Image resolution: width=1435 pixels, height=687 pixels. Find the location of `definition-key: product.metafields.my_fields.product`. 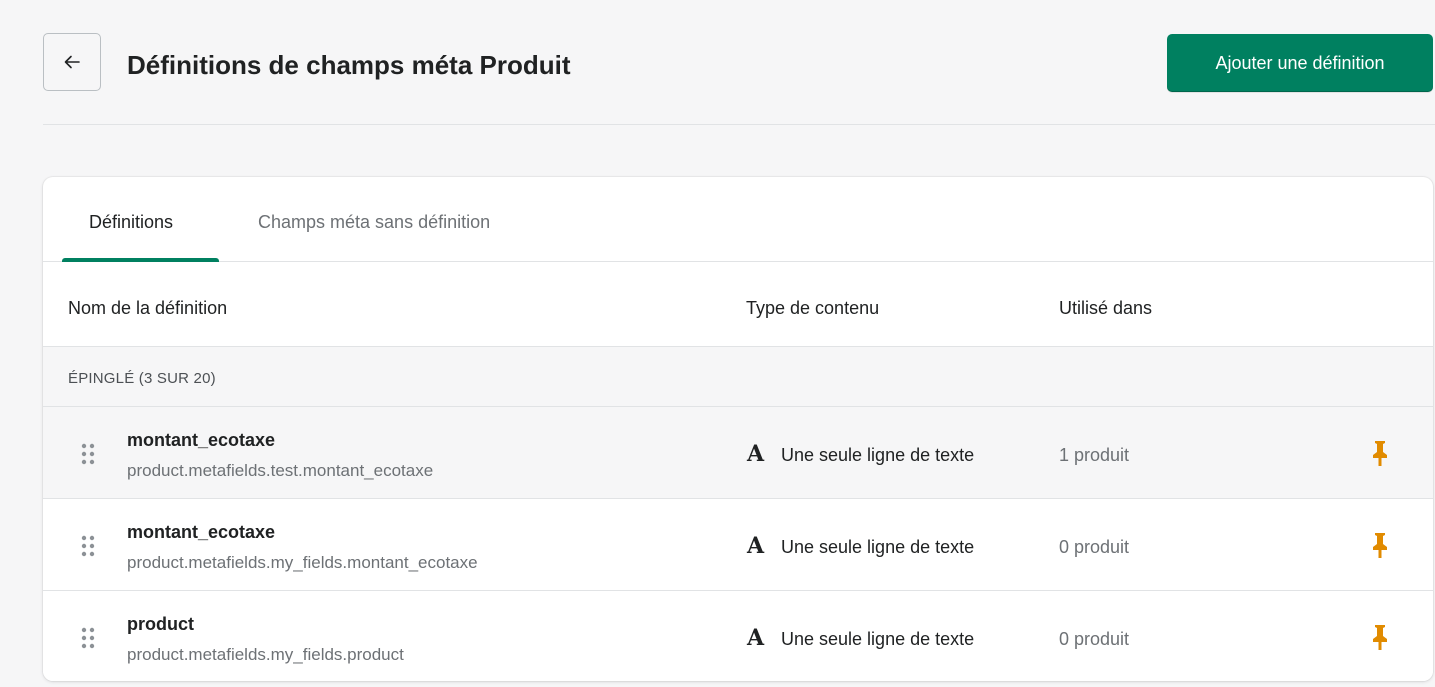

definition-key: product.metafields.my_fields.product is located at coordinates (265, 654).